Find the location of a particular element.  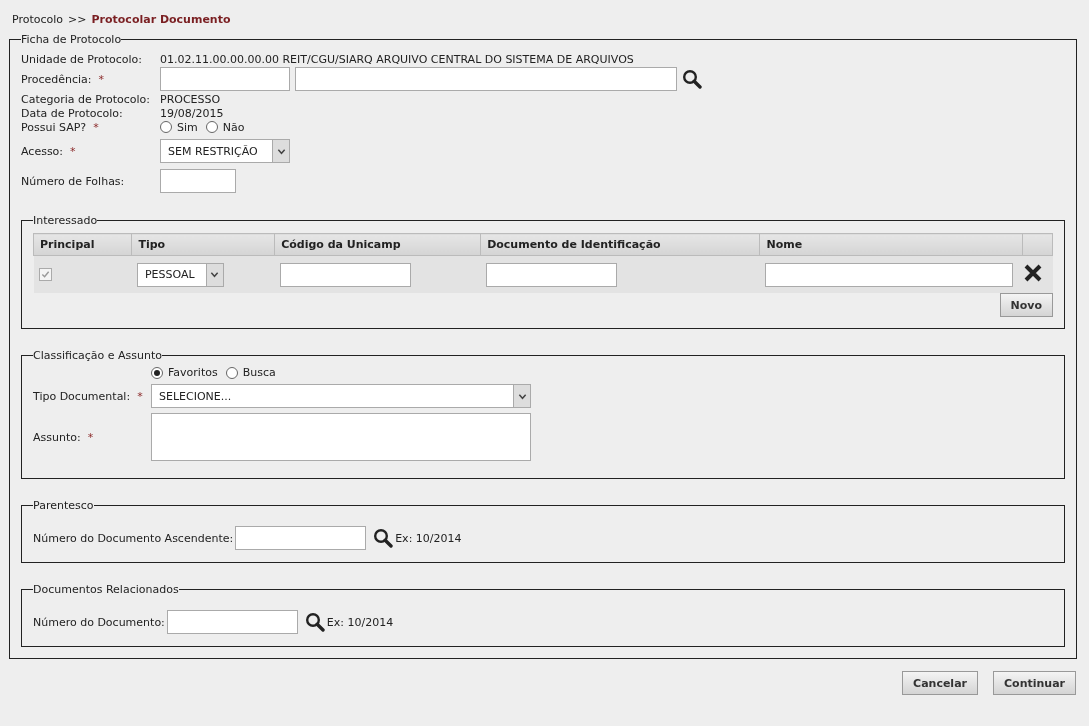

field-label: Número de Folhas: is located at coordinates (73, 181).